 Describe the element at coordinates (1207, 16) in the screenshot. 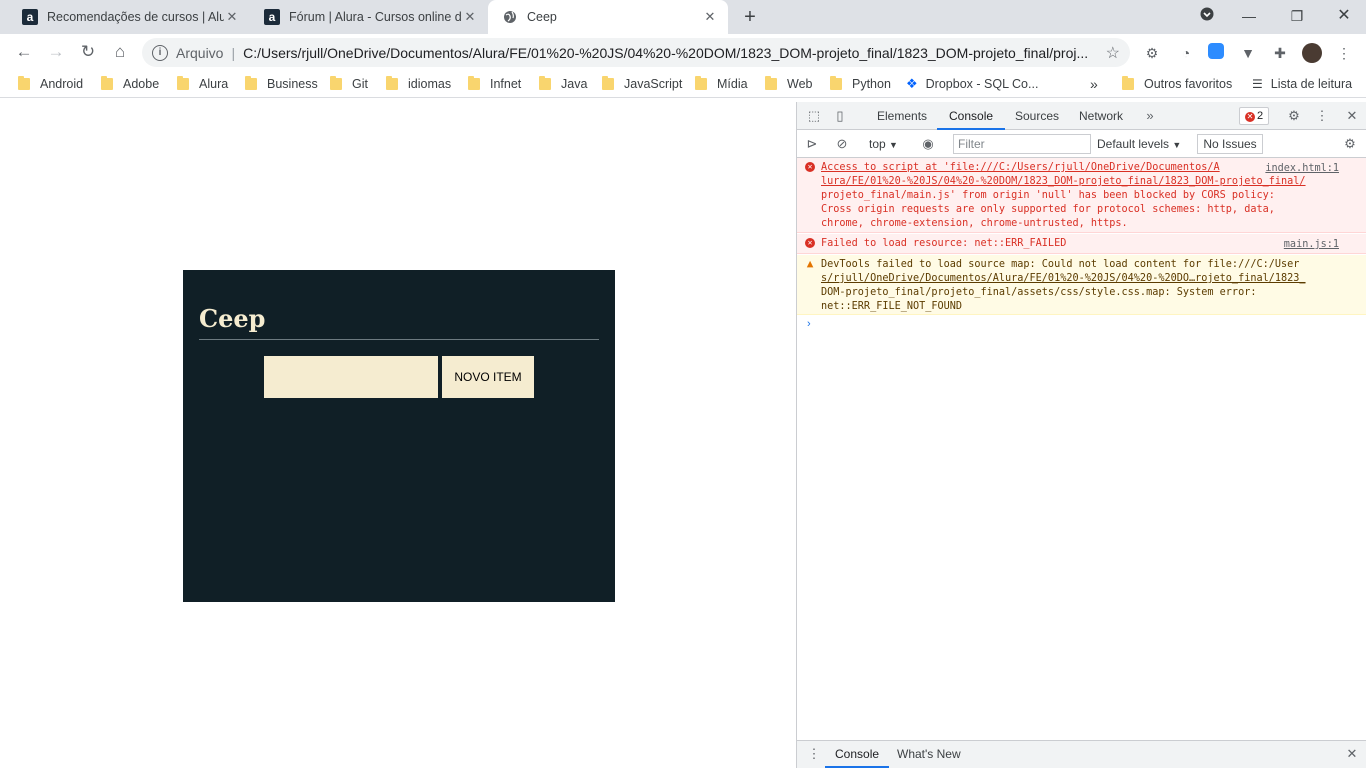

I see `tab-search-icon` at that location.